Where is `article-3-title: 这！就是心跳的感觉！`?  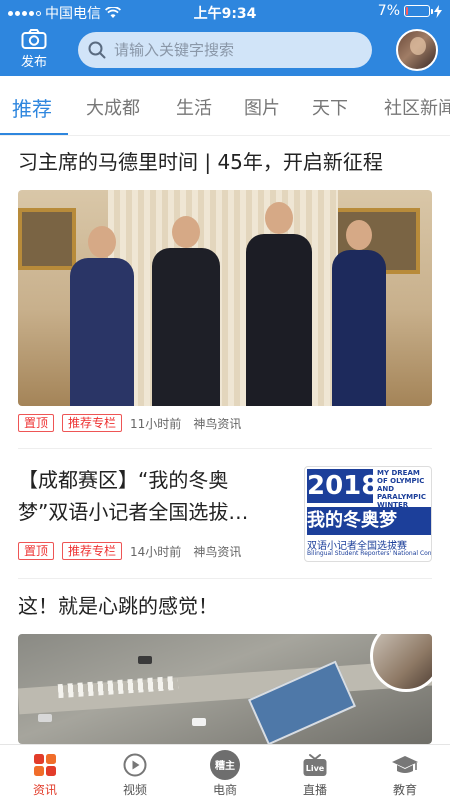 article-3-title: 这！就是心跳的感觉！ is located at coordinates (118, 606).